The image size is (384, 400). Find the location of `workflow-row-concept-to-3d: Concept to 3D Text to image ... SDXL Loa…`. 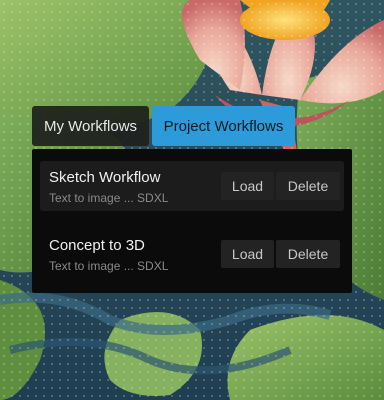

workflow-row-concept-to-3d: Concept to 3D Text to image ... SDXL Loa… is located at coordinates (192, 254).